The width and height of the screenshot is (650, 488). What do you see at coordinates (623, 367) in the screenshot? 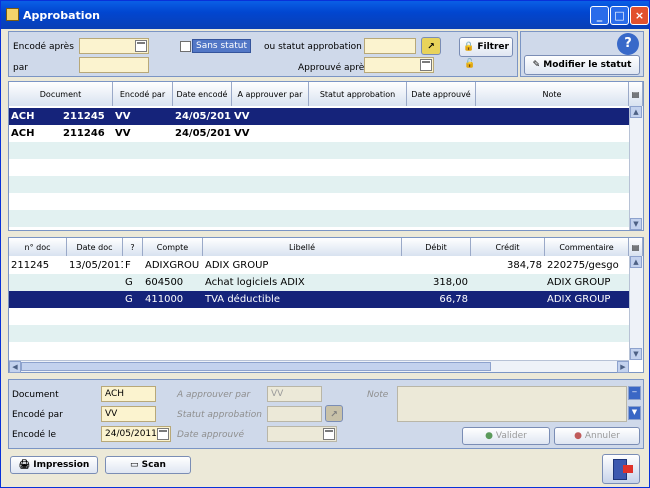
I see `scroll-right-icon: ▶` at bounding box center [623, 367].